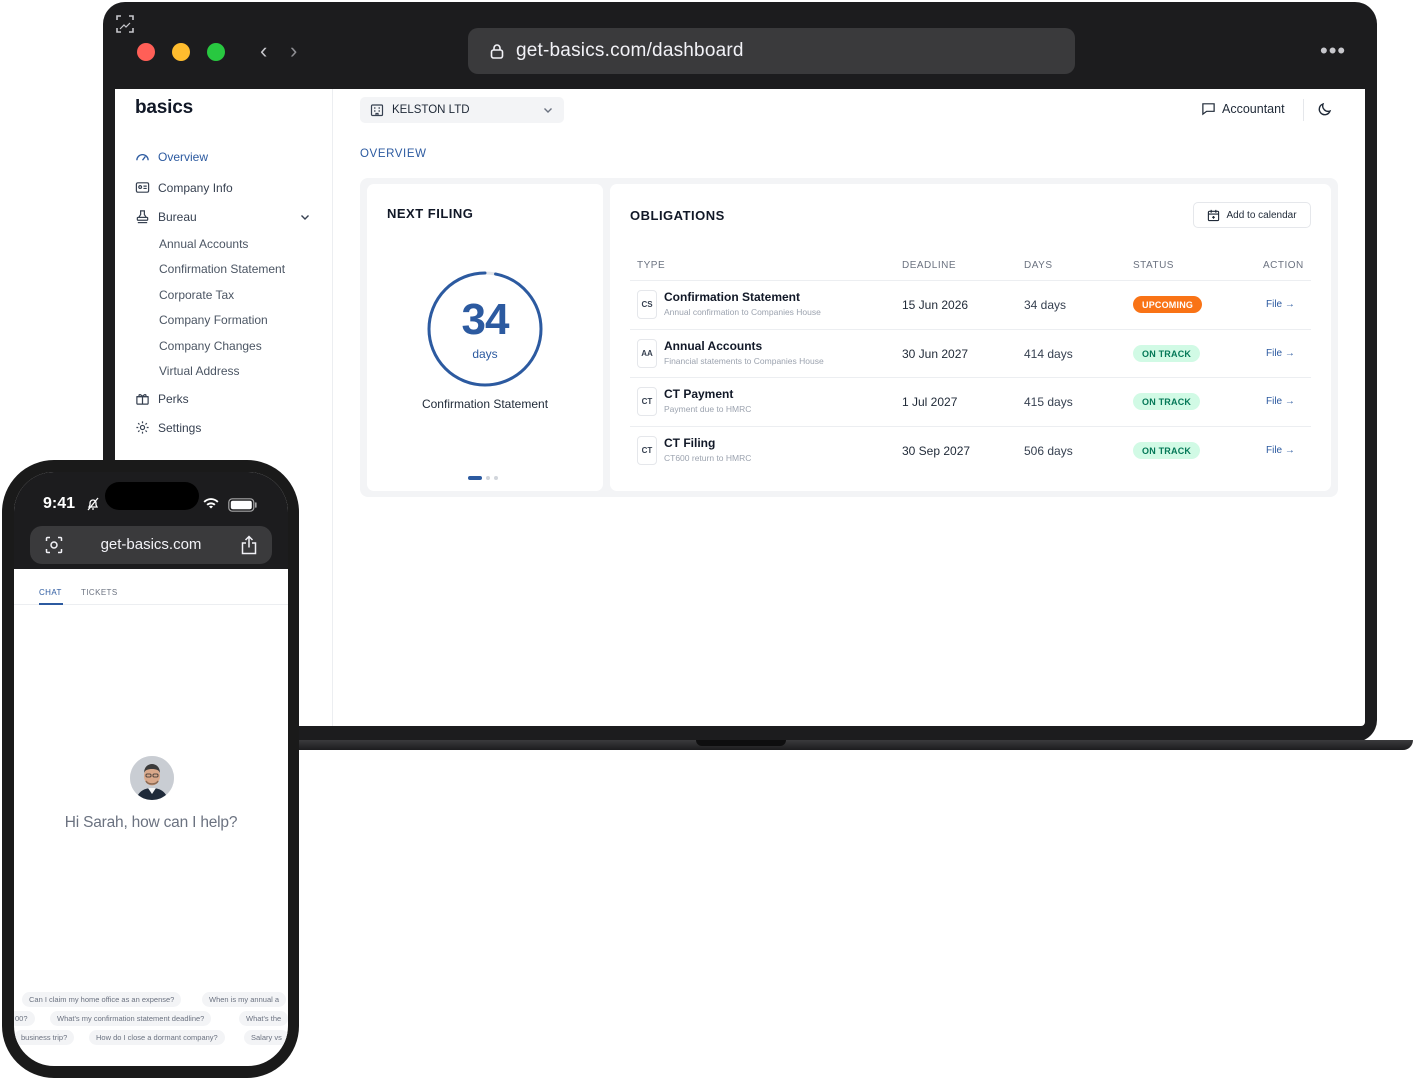  I want to click on pager-dot-active, so click(475, 478).